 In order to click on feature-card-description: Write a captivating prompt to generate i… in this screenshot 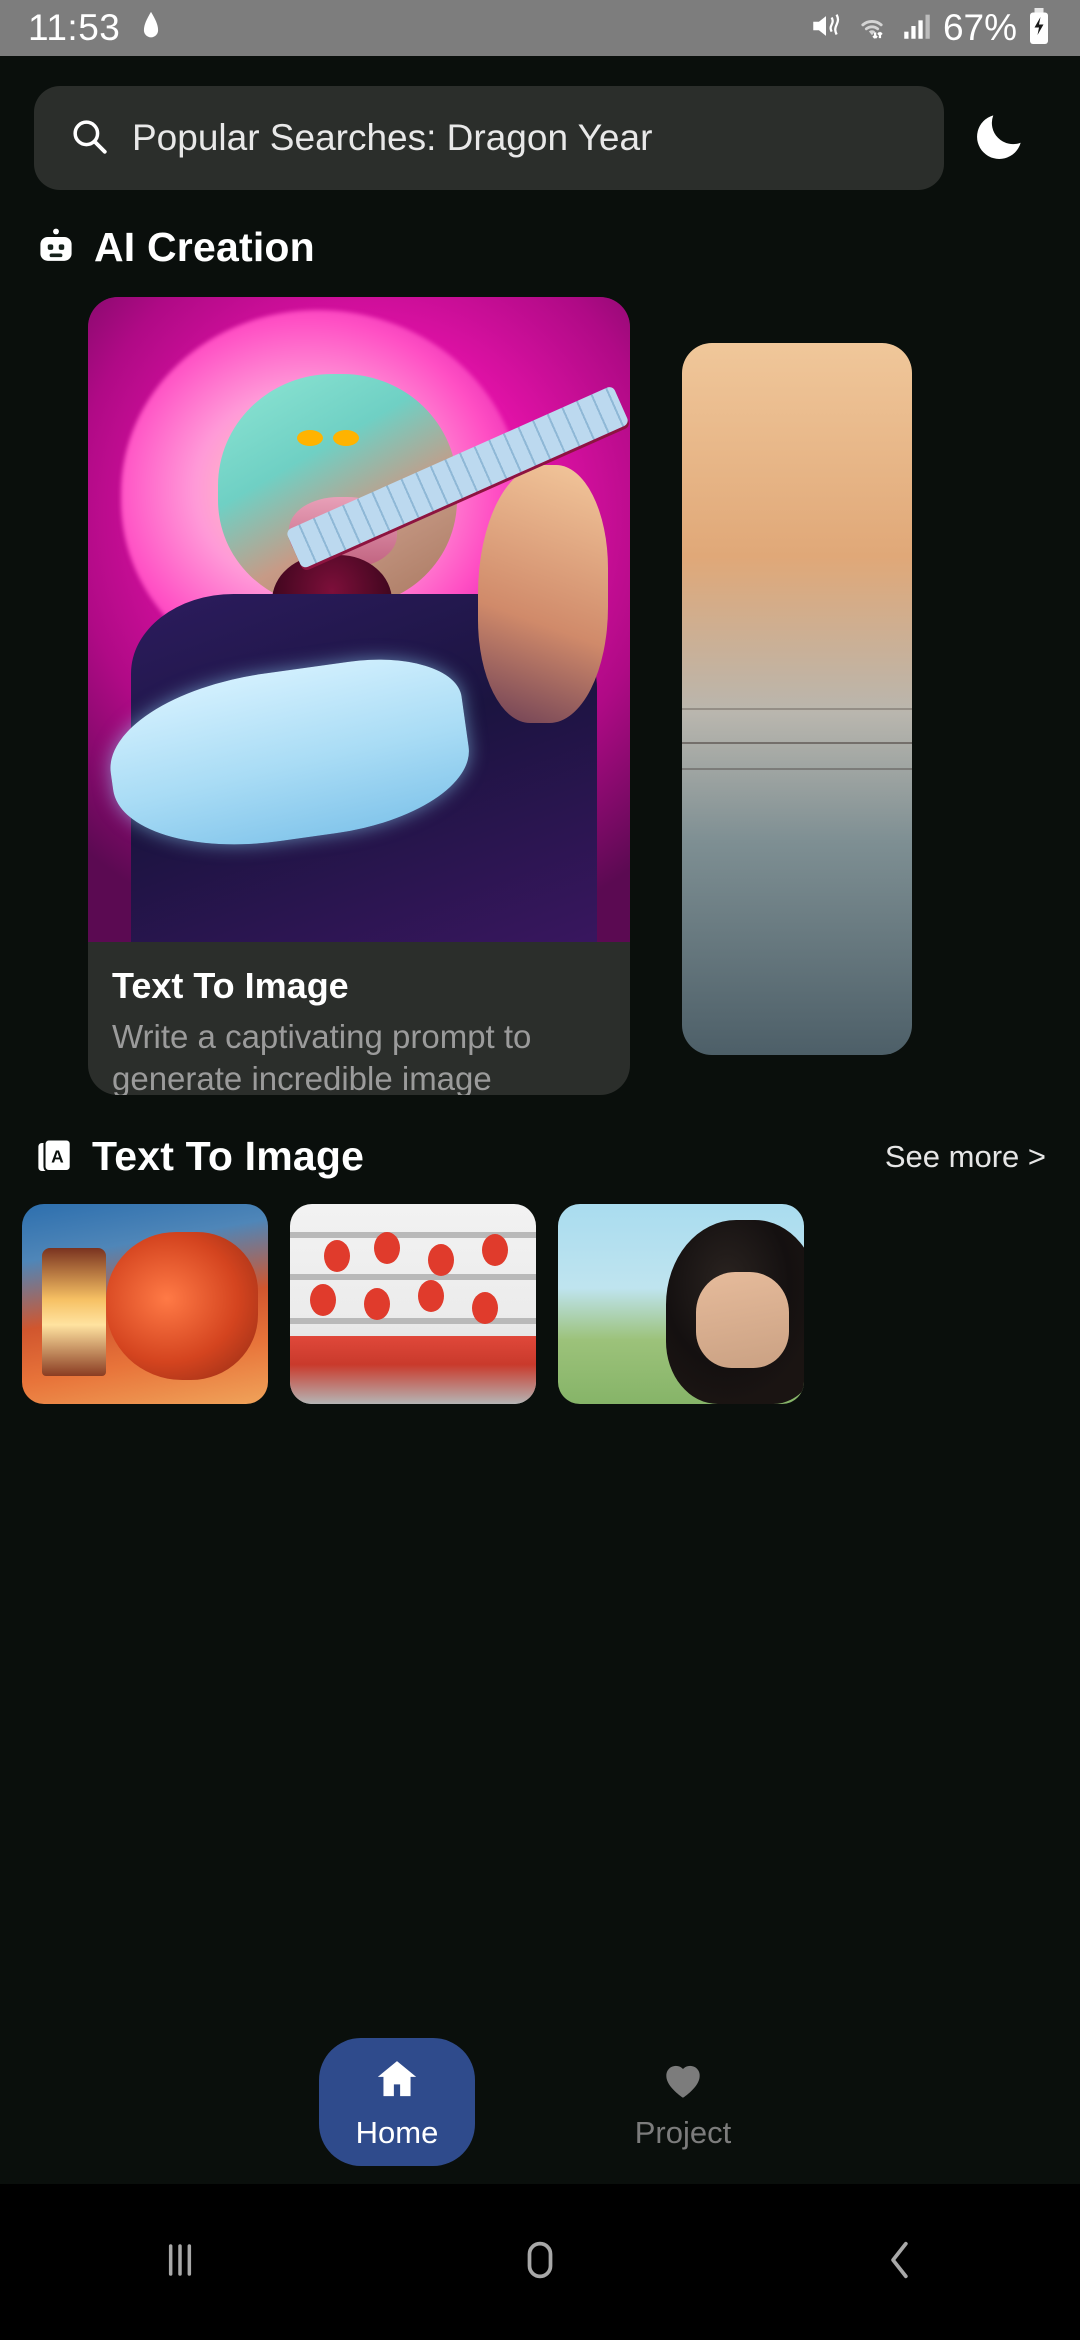, I will do `click(322, 1056)`.